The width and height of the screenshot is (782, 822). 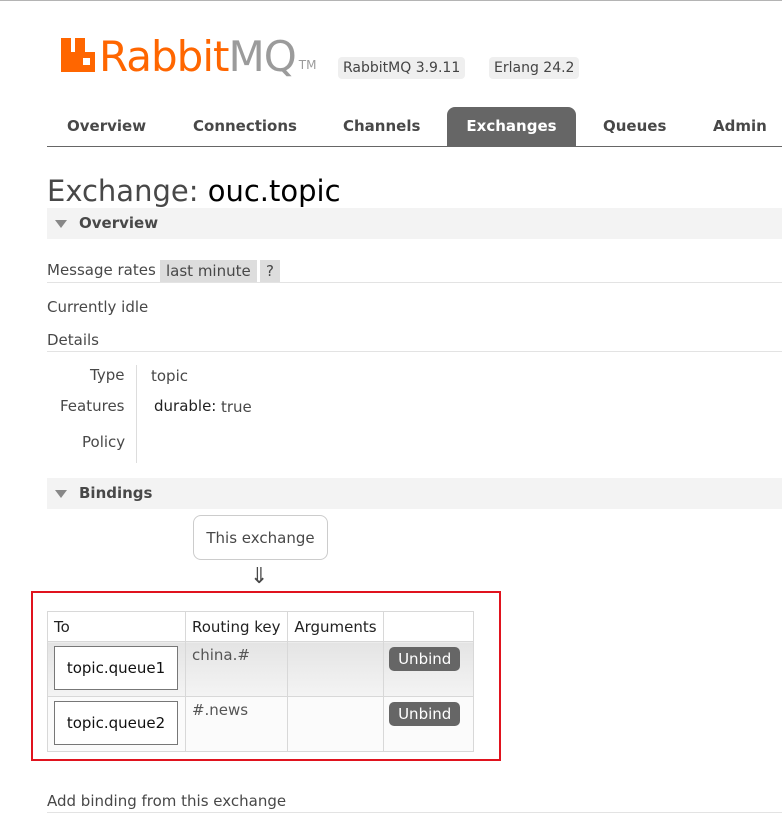 I want to click on bindings-section-label: Bindings, so click(x=116, y=493).